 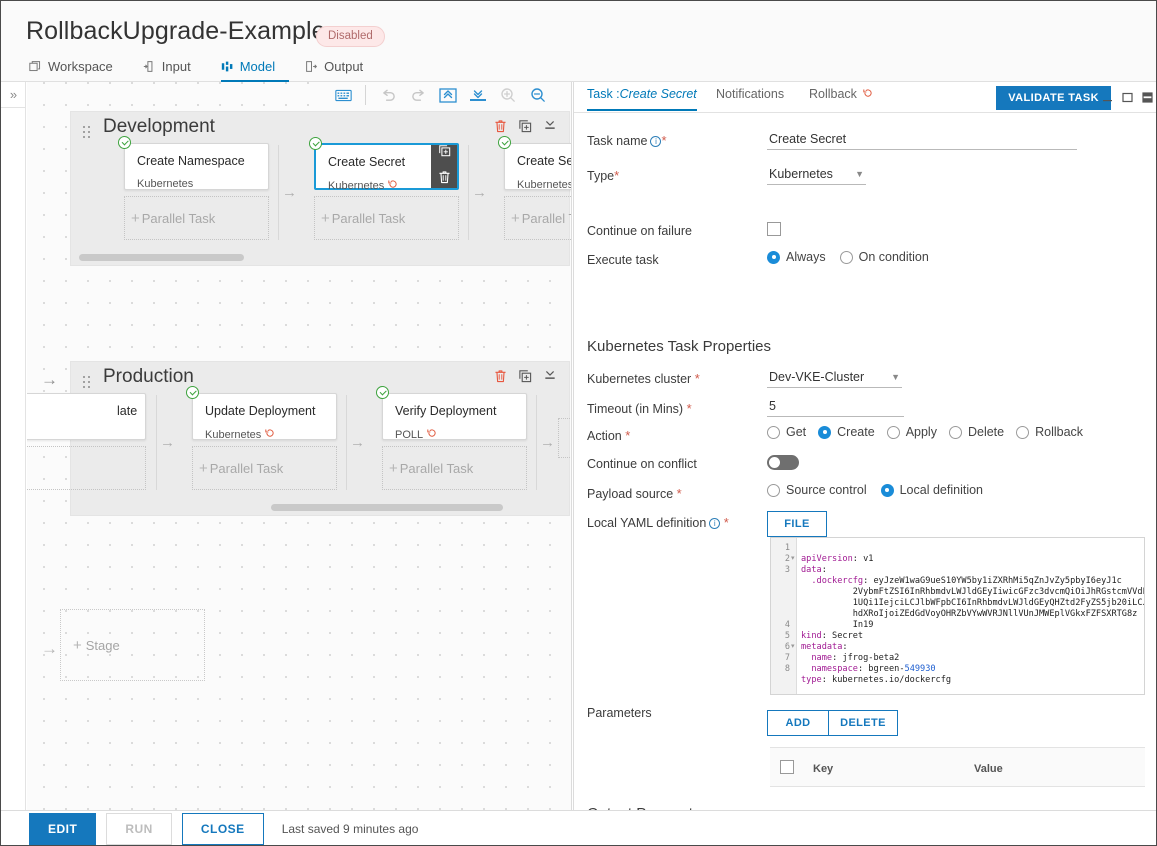 What do you see at coordinates (642, 99) in the screenshot?
I see `tab-task: Task :Create Secret` at bounding box center [642, 99].